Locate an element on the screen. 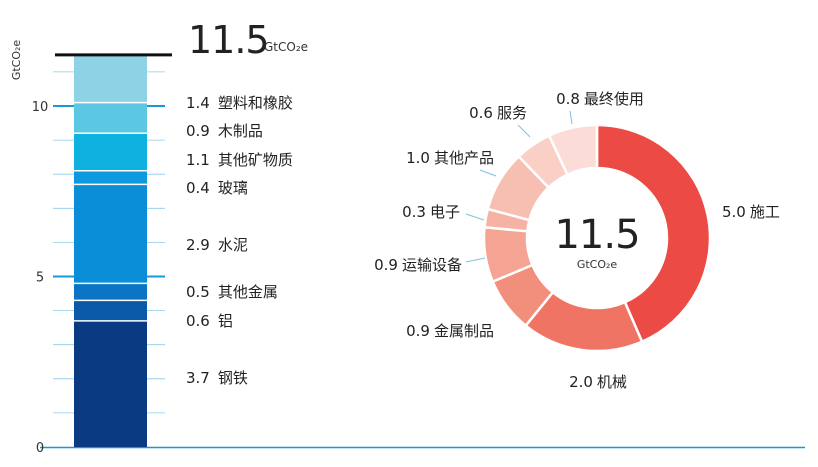 The image size is (818, 467). donut-center-unit: GtCO₂e is located at coordinates (597, 264).